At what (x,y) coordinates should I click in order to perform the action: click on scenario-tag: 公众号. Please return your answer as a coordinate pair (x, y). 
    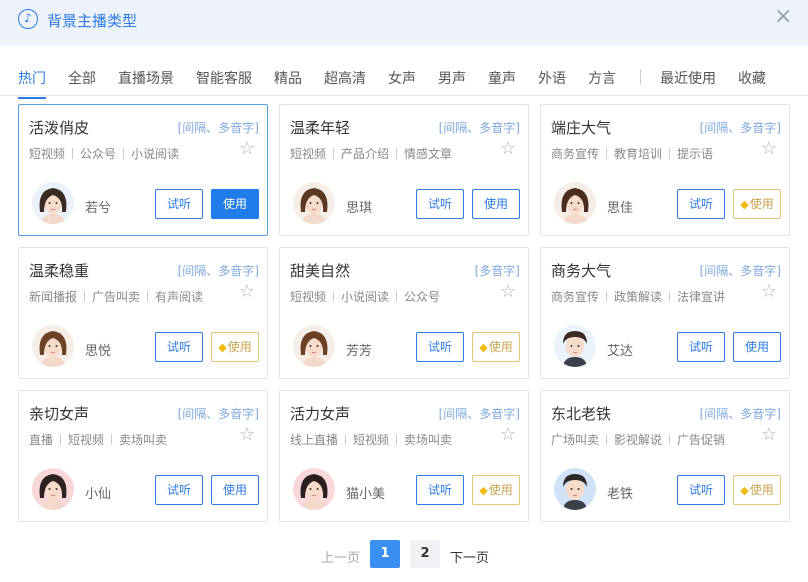
    Looking at the image, I should click on (422, 297).